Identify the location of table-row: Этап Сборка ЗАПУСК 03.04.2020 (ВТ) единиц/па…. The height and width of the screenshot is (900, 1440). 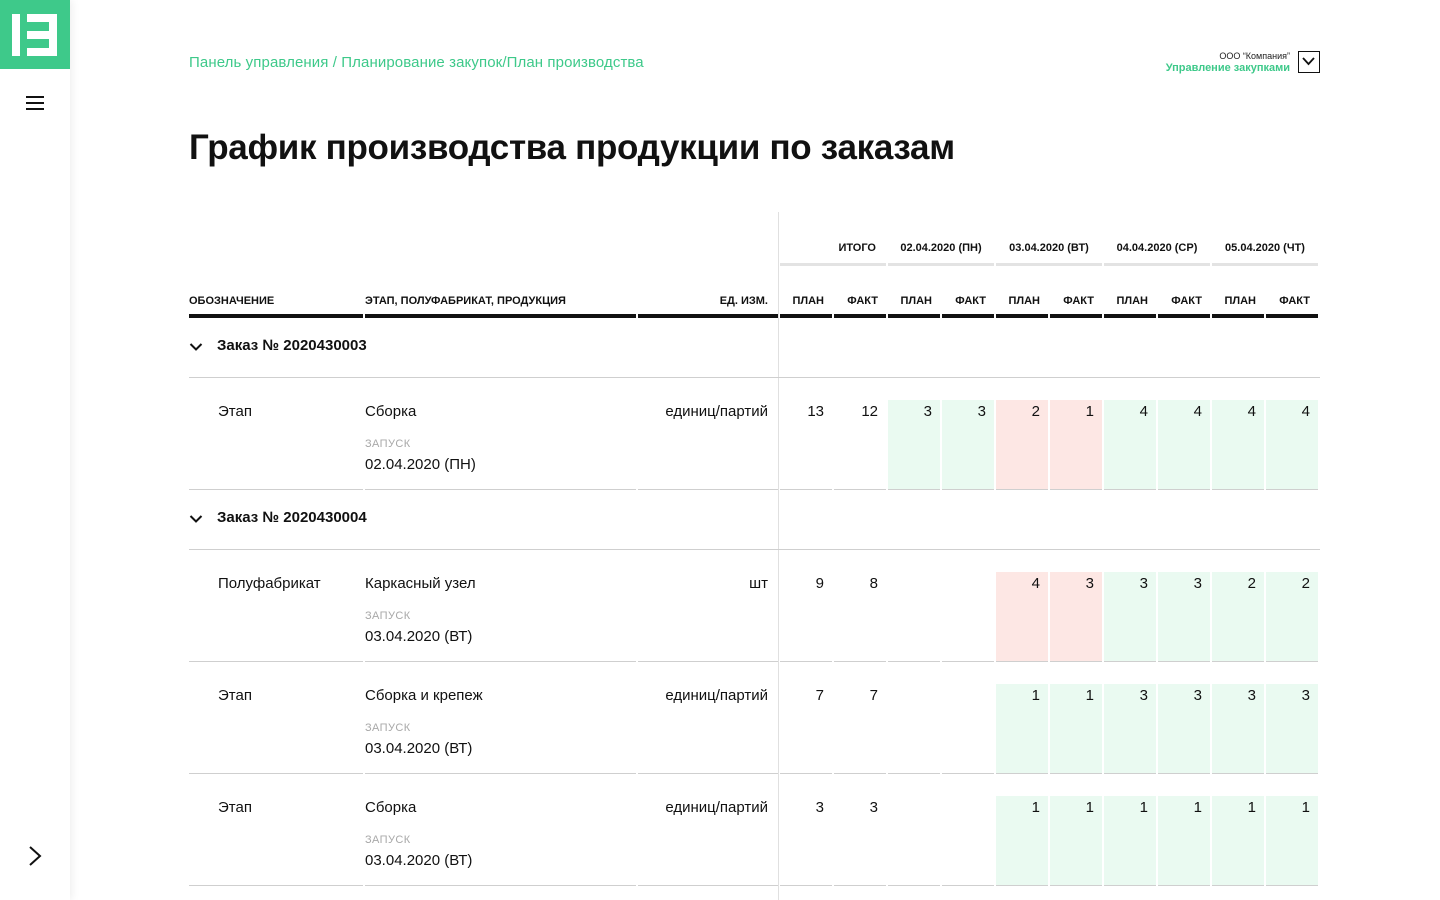
(754, 848).